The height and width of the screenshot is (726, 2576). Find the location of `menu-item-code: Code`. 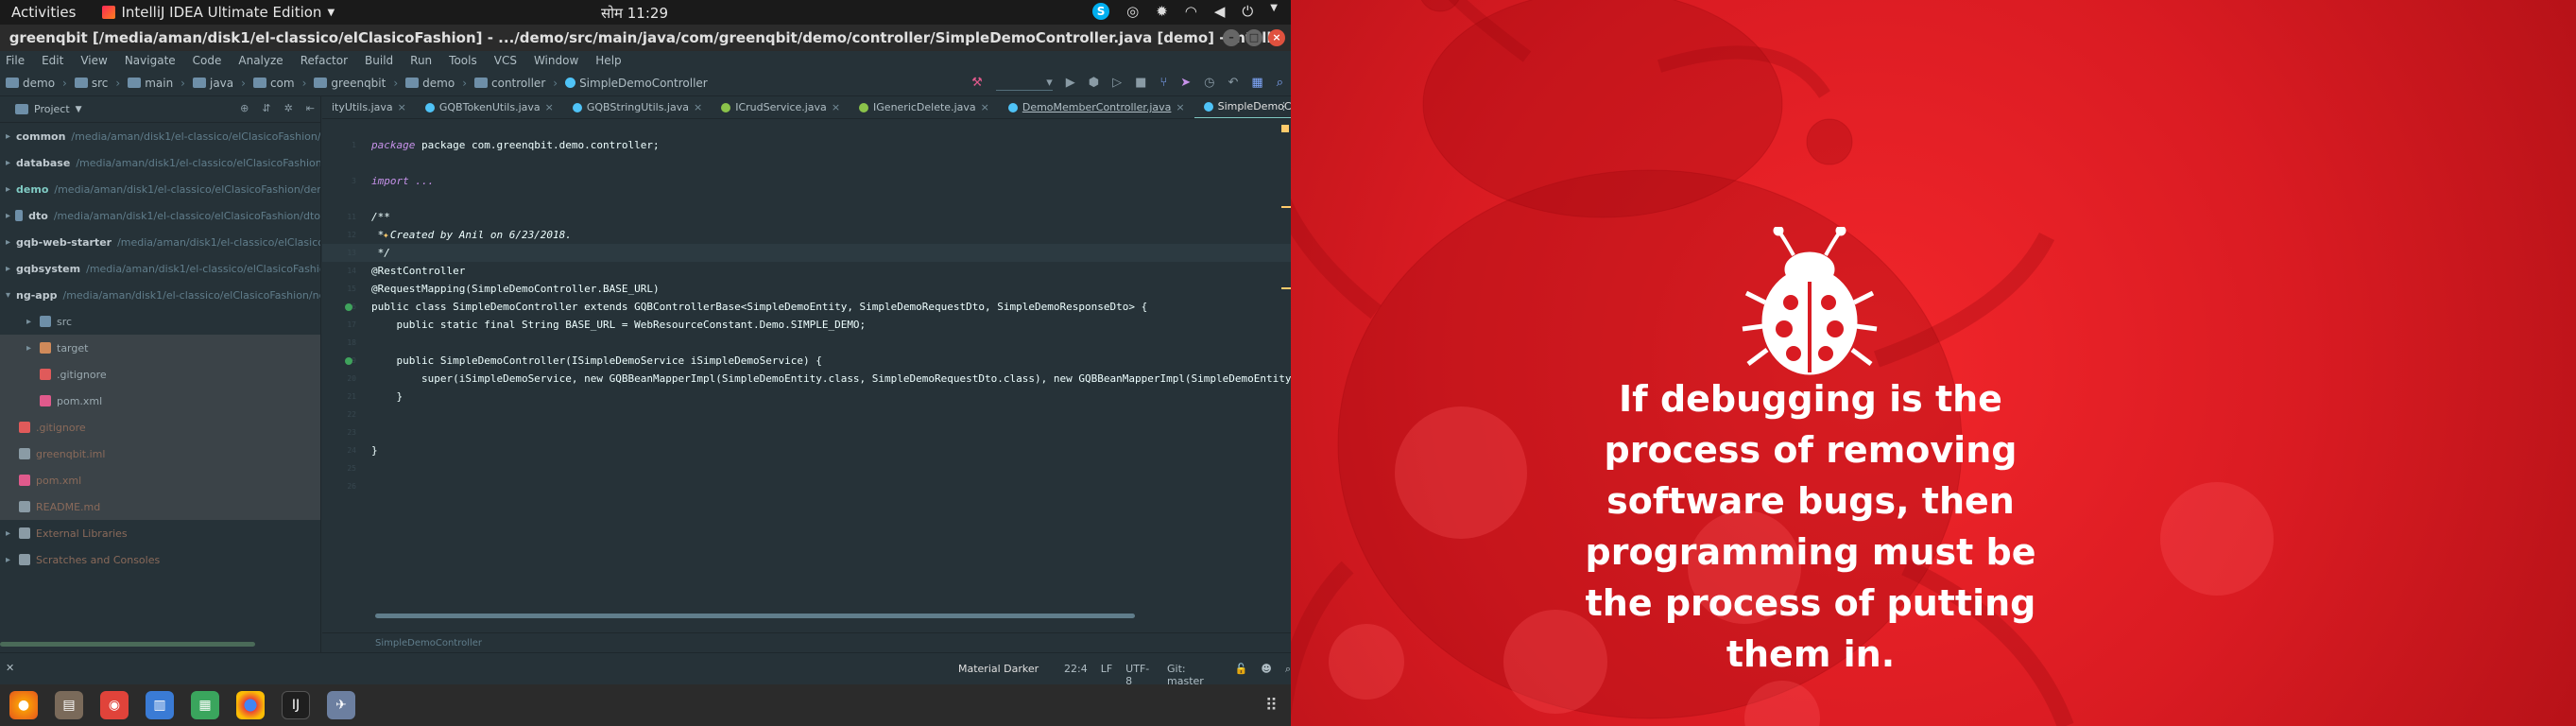

menu-item-code: Code is located at coordinates (207, 60).